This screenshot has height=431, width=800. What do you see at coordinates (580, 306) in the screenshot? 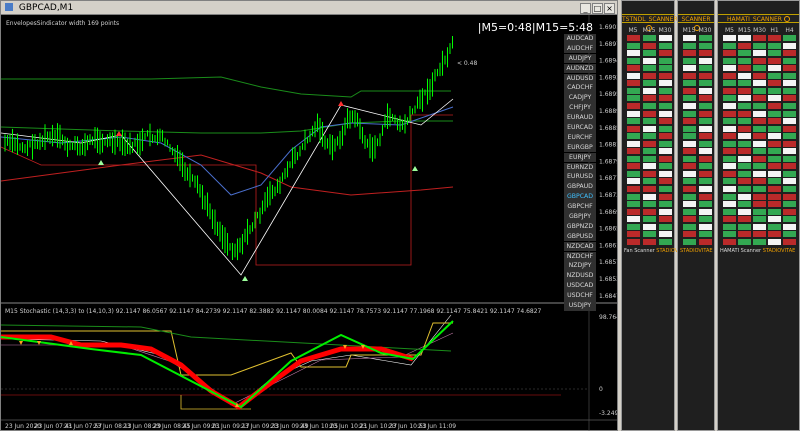
I see `pair-item: USDJPY` at bounding box center [580, 306].